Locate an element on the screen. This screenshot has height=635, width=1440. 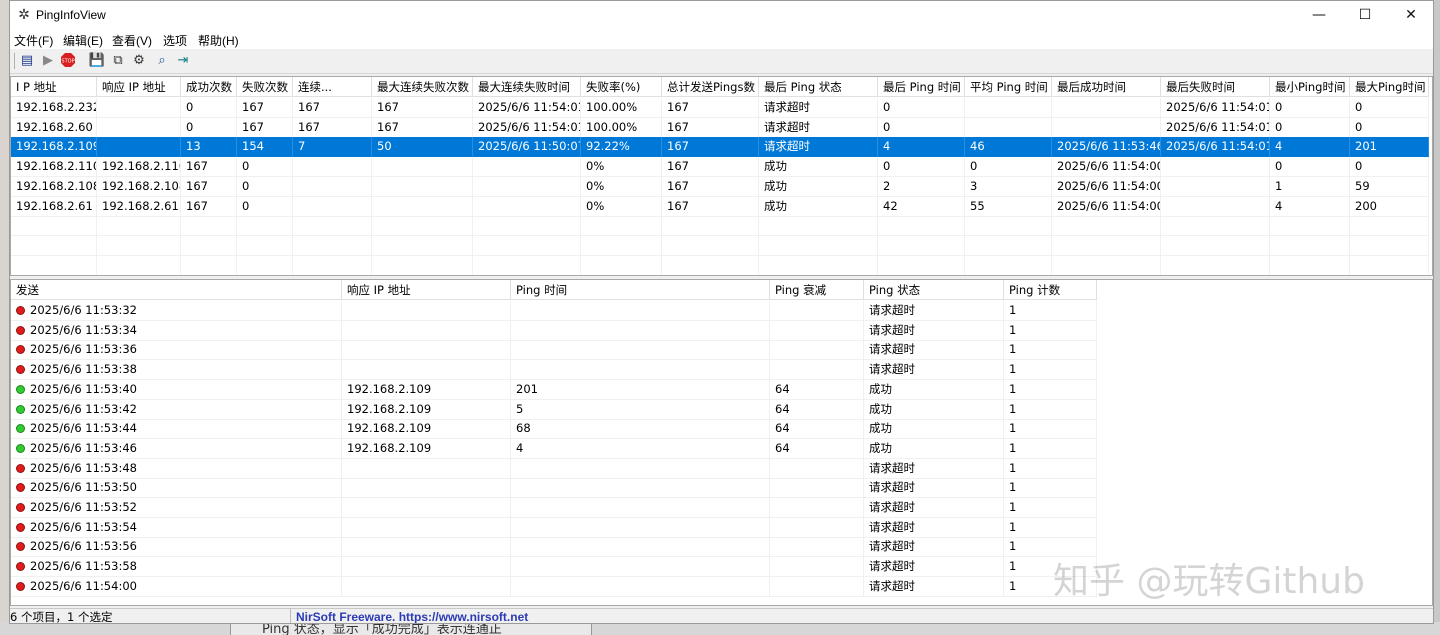
cell-max-consecutive-fail-time is located at coordinates (527, 265).